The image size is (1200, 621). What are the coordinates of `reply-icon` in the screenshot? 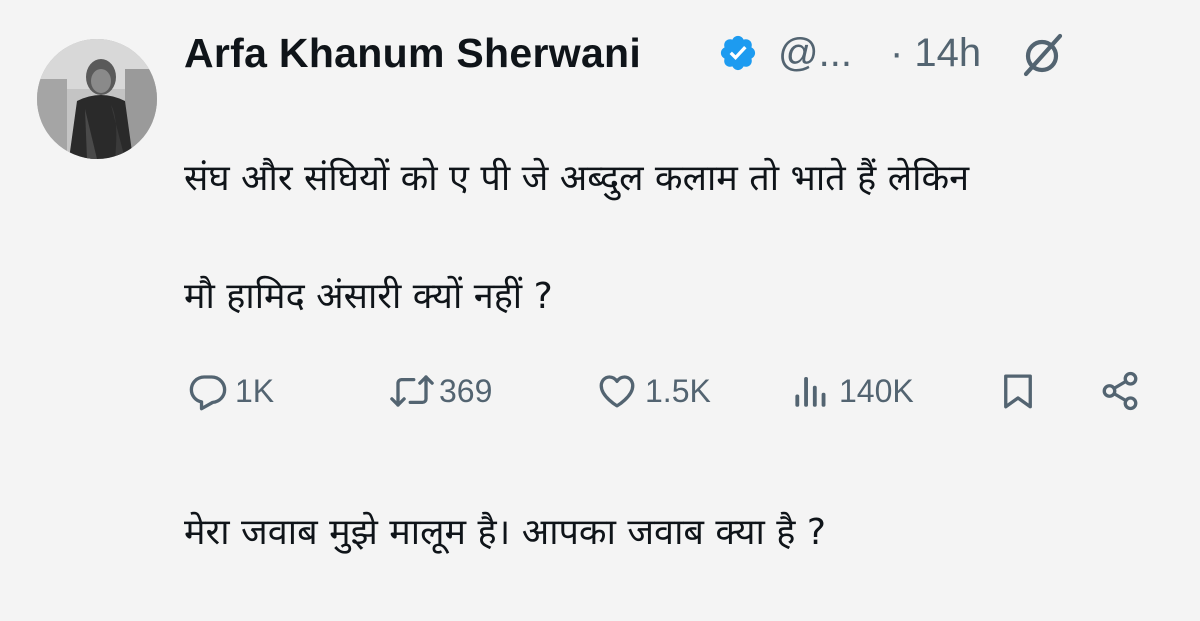 It's located at (208, 393).